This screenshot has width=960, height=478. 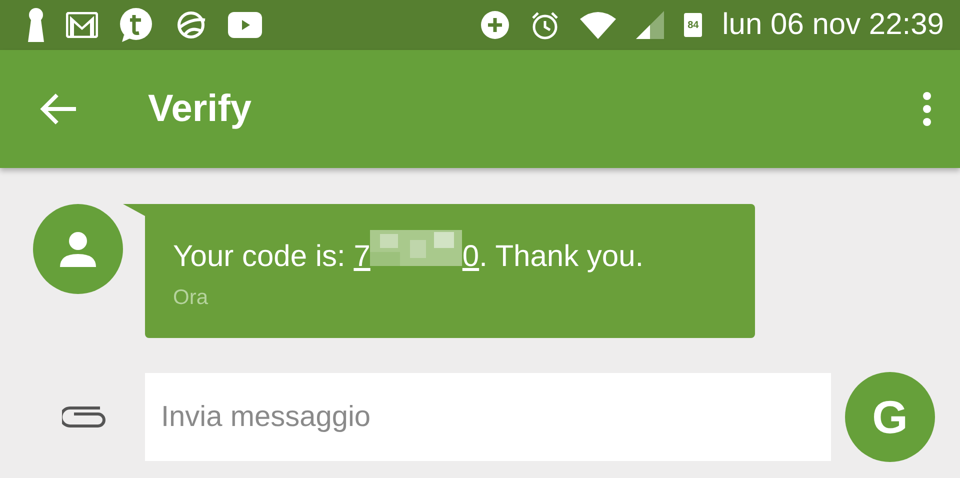 I want to click on person-icon, so click(x=78, y=249).